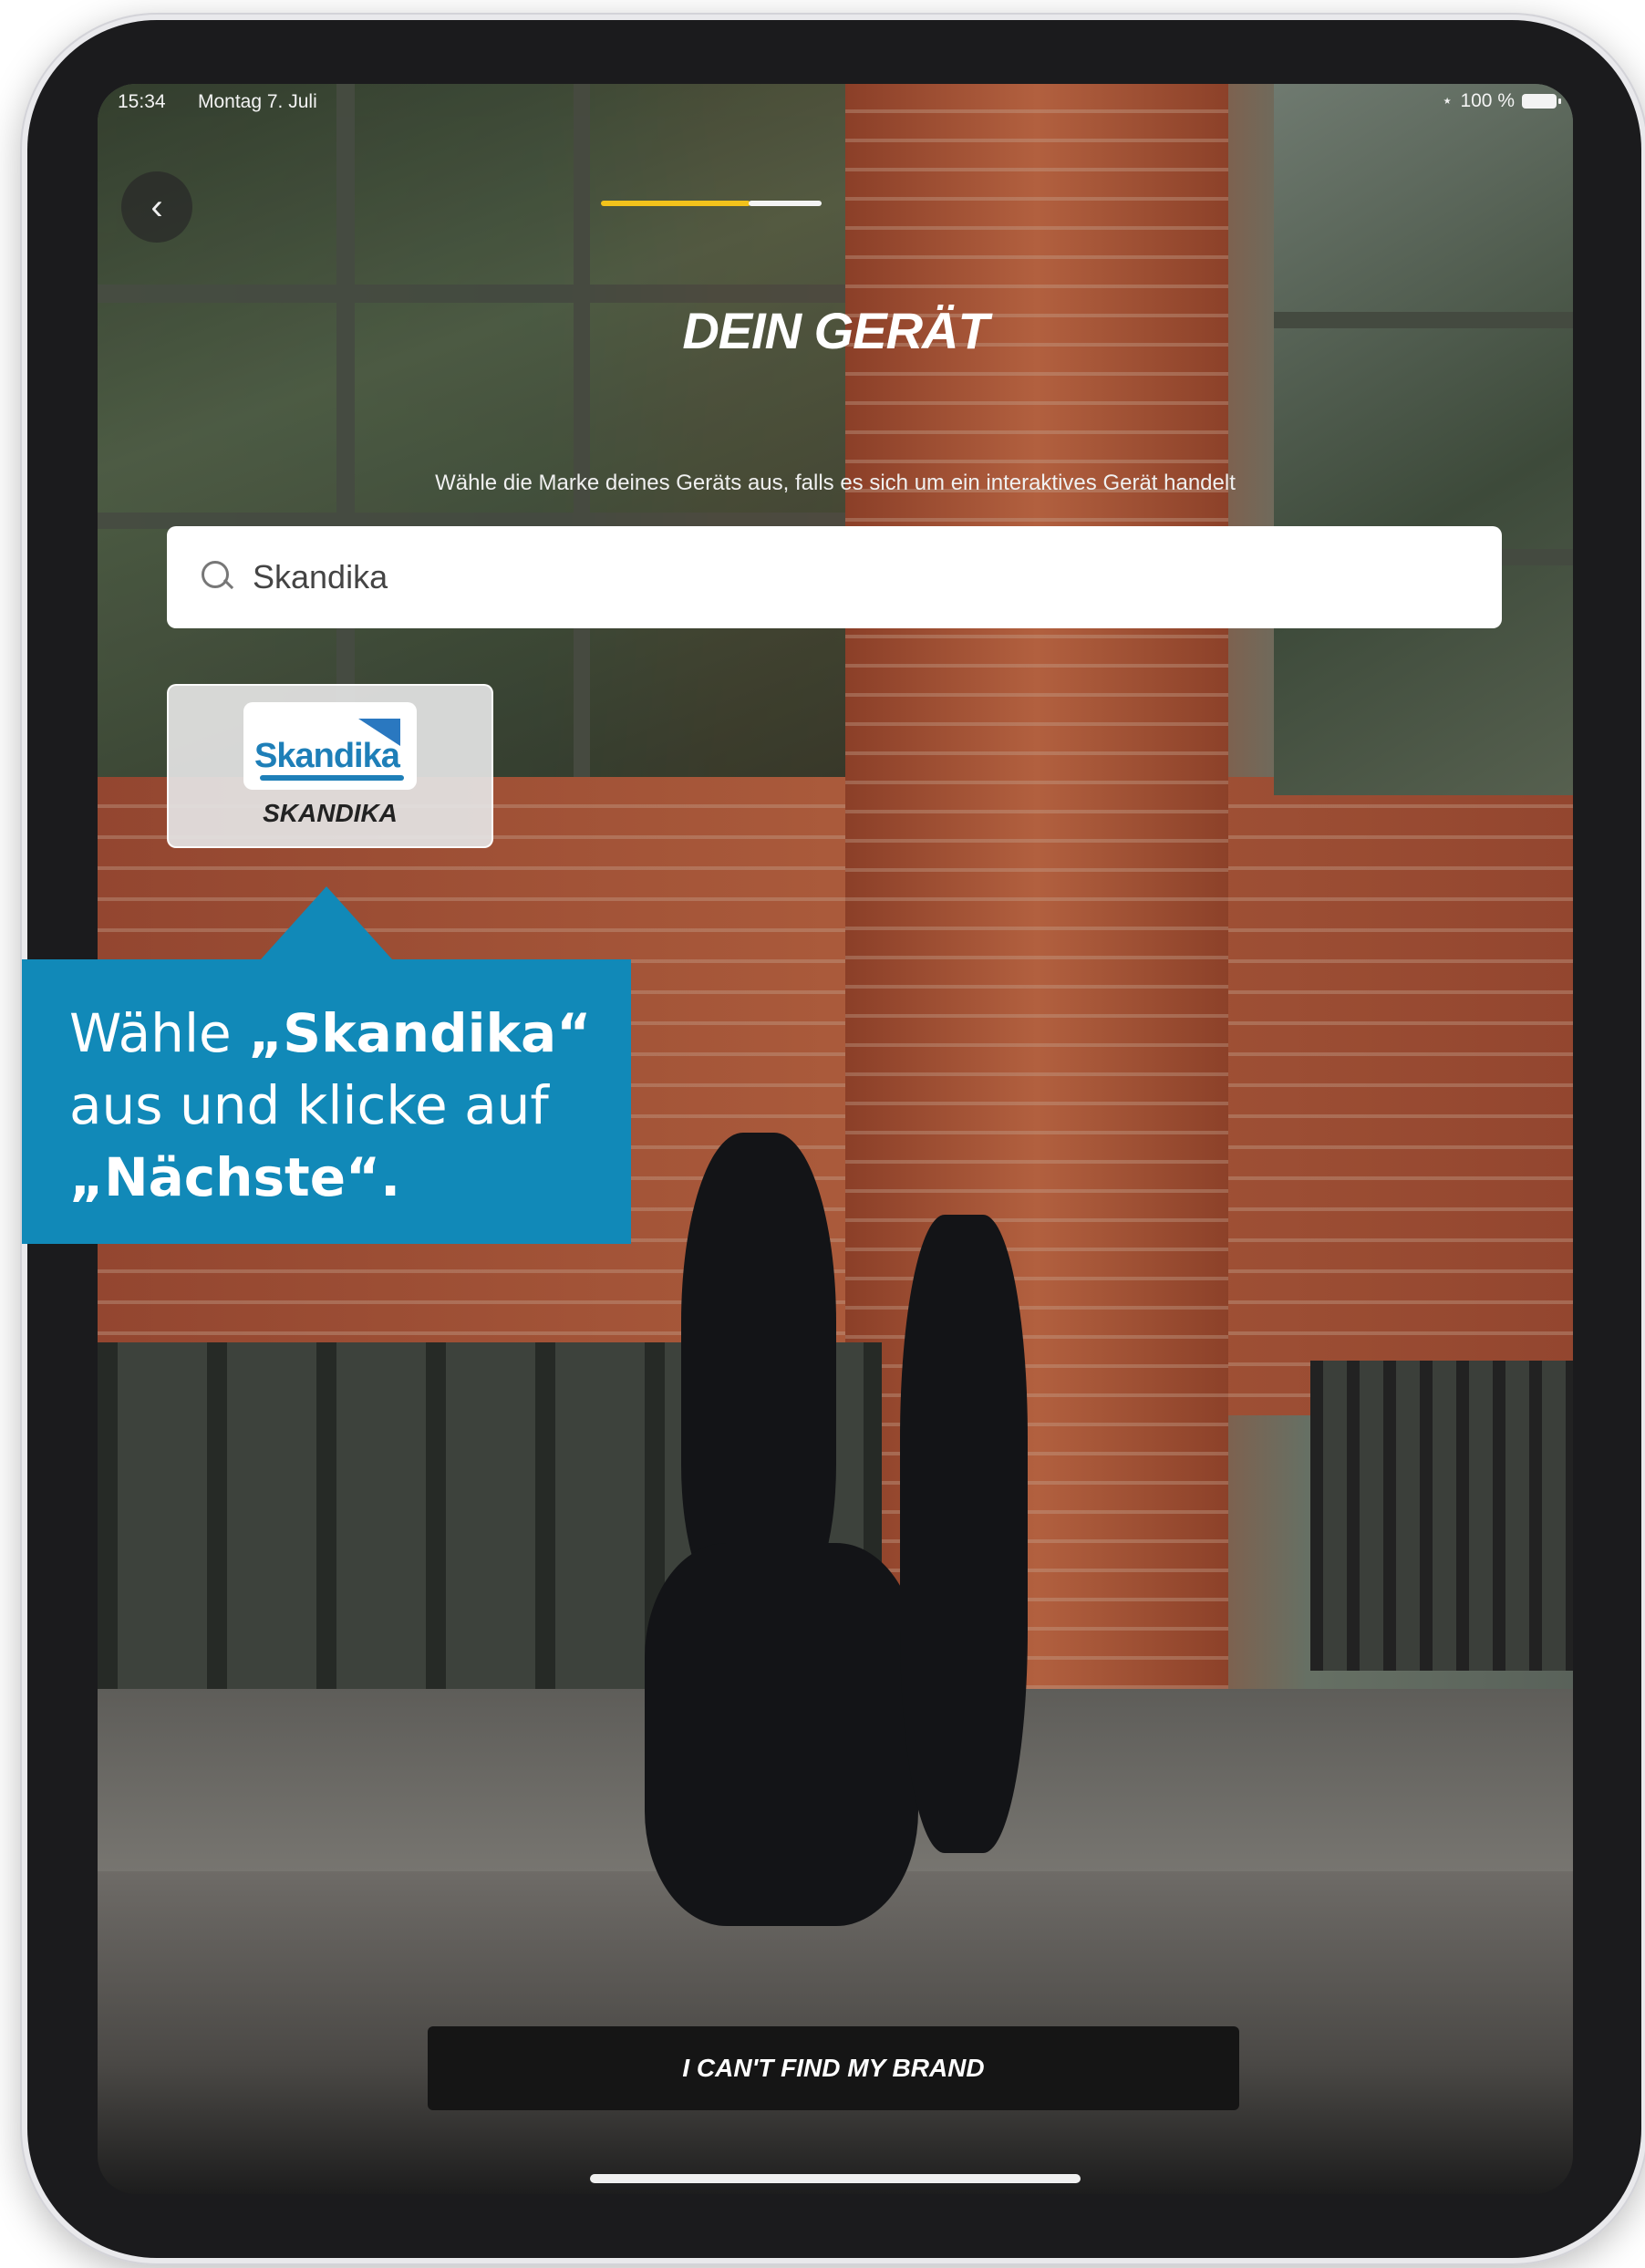 The height and width of the screenshot is (2268, 1645). Describe the element at coordinates (1541, 101) in the screenshot. I see `battery-icon` at that location.